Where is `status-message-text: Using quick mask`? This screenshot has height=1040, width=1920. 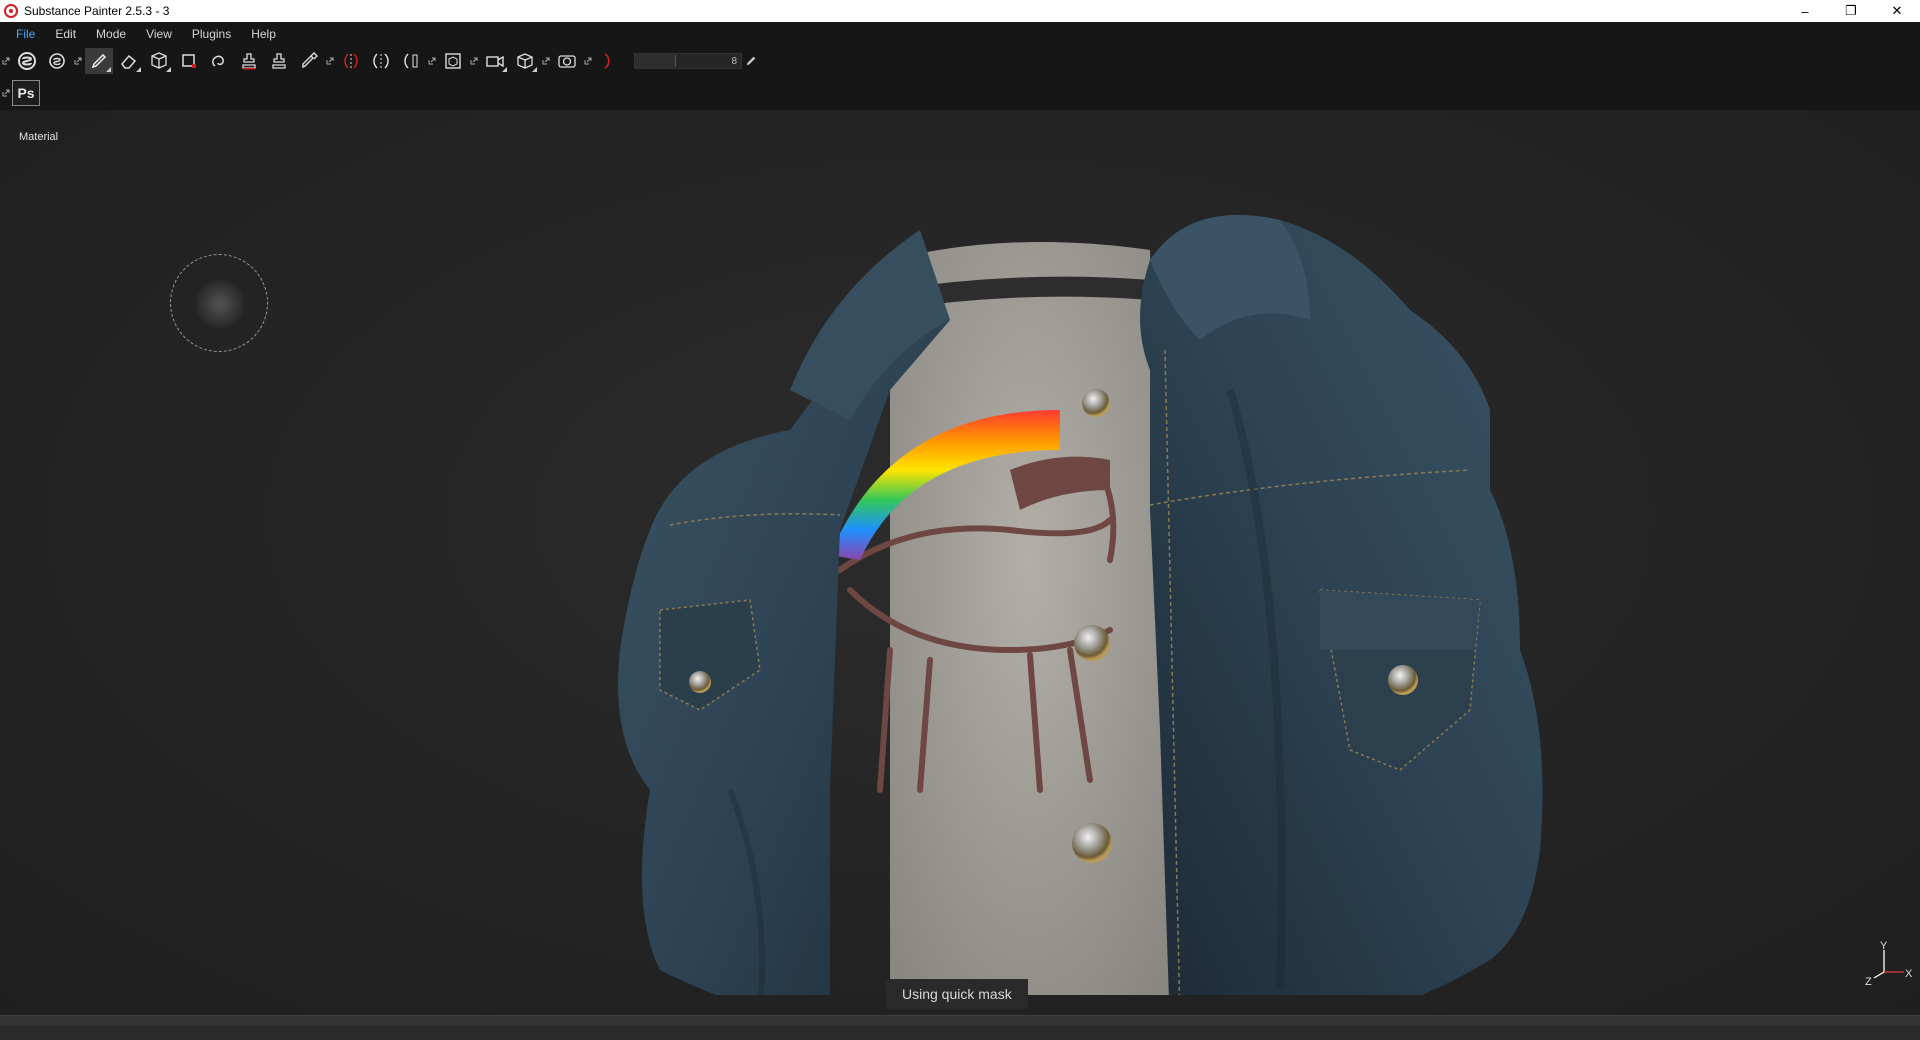
status-message-text: Using quick mask is located at coordinates (957, 994).